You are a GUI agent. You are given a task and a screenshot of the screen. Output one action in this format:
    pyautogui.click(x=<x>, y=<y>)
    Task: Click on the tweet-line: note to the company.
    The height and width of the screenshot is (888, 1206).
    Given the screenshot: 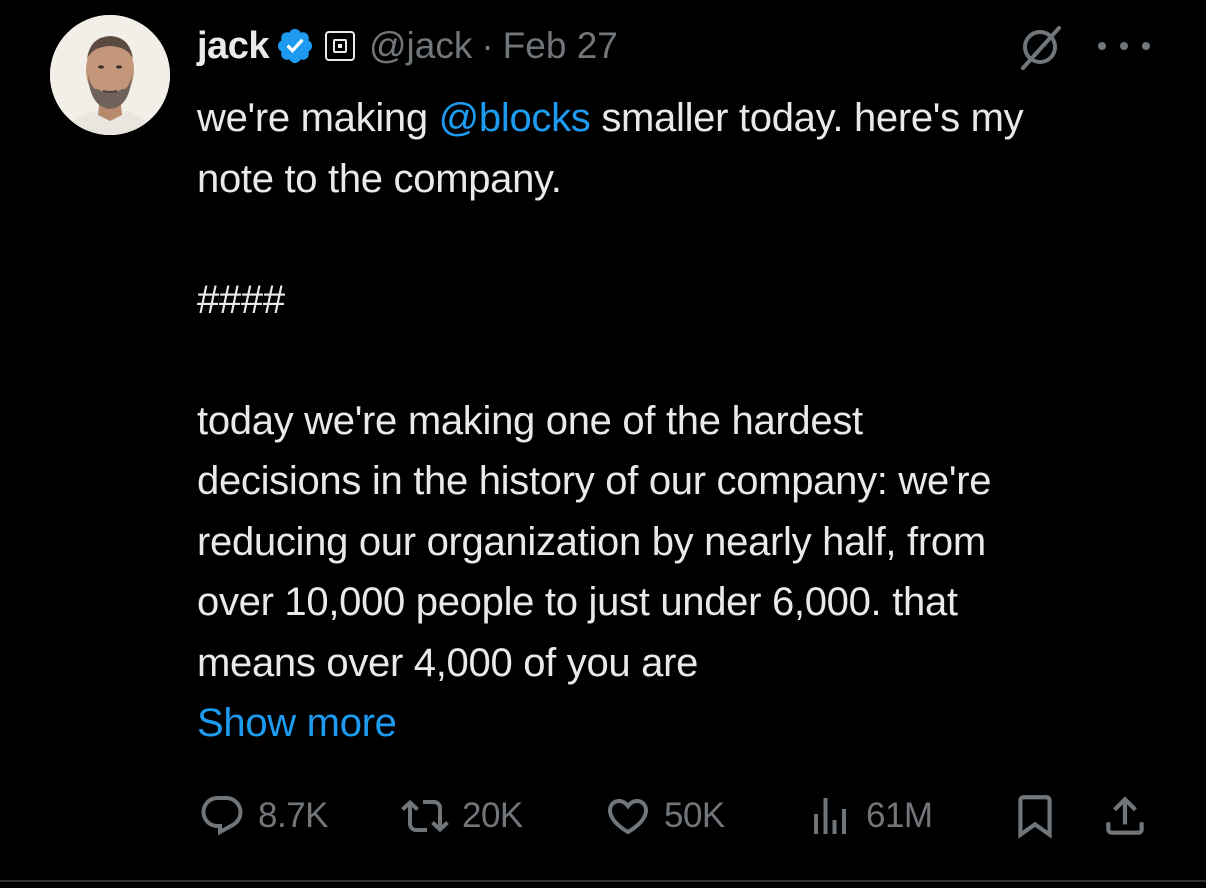 What is the action you would take?
    pyautogui.click(x=379, y=178)
    